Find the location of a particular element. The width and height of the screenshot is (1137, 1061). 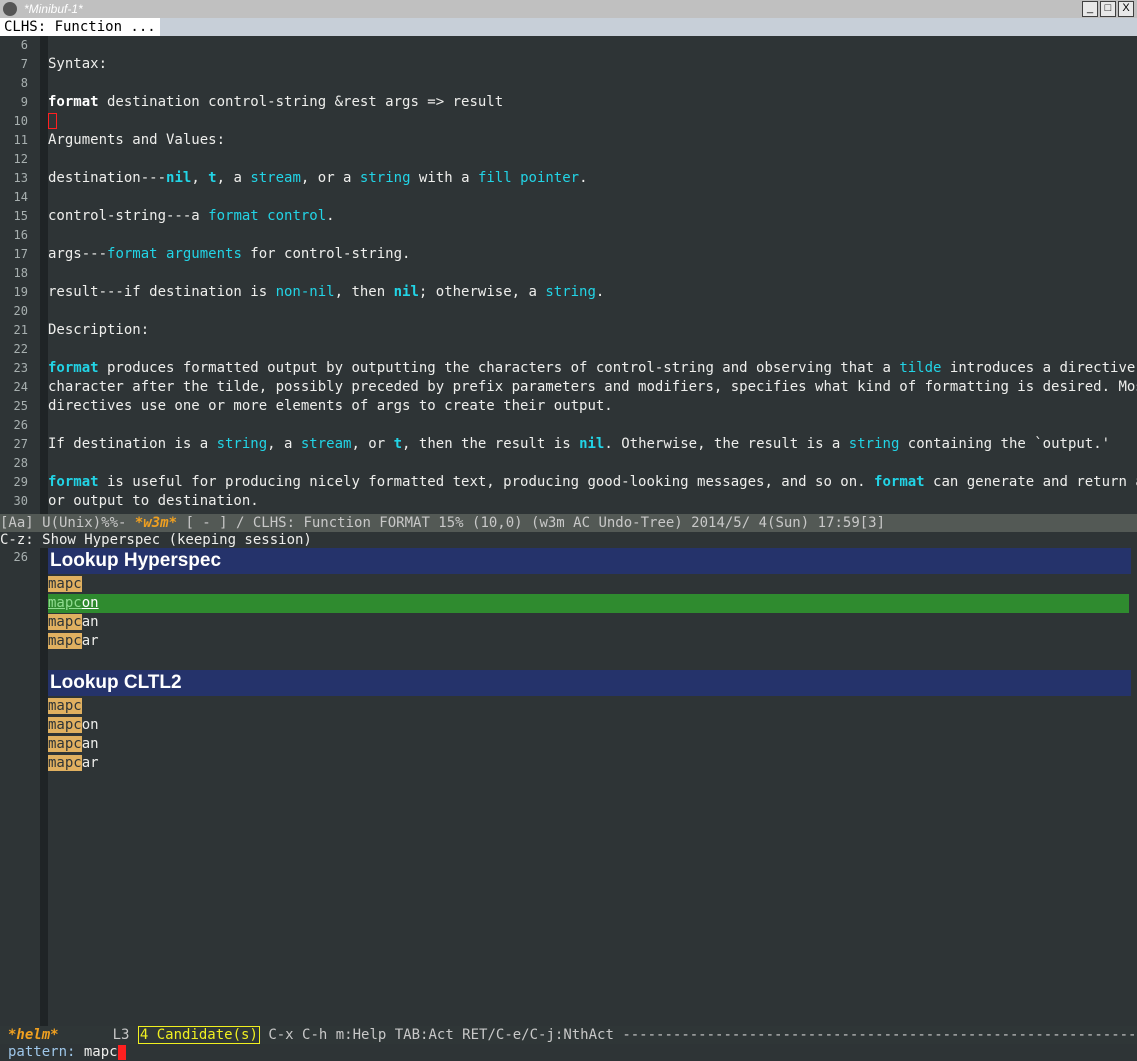

text-run: result---if destination is is located at coordinates (162, 292).